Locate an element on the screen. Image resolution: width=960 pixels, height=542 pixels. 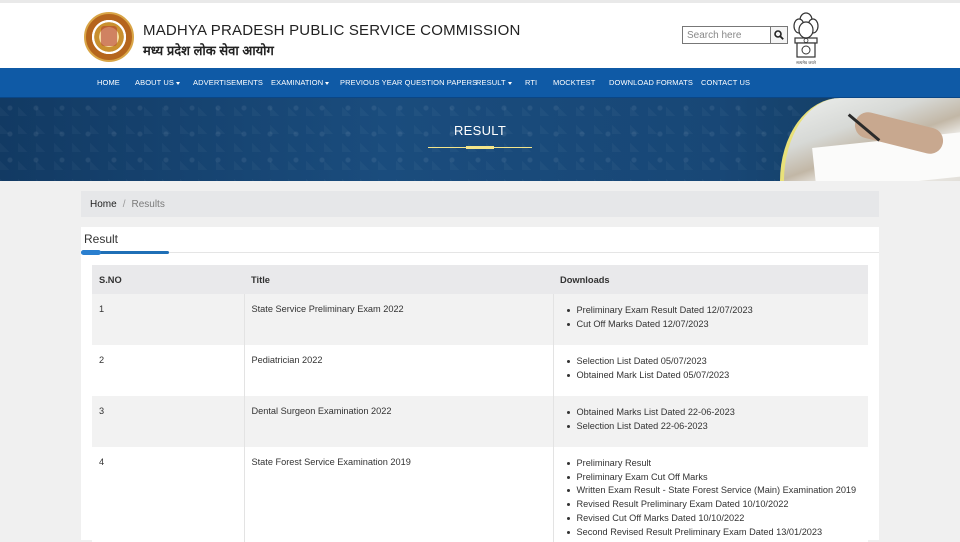
cell-sno: 3 is located at coordinates (168, 421).